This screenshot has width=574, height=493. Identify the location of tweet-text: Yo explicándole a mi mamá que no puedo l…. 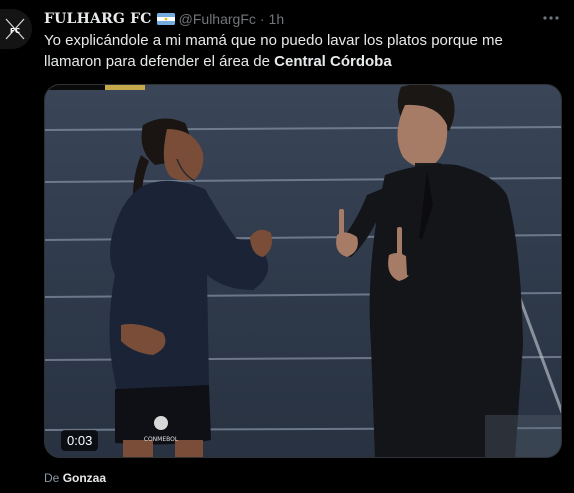
(304, 51).